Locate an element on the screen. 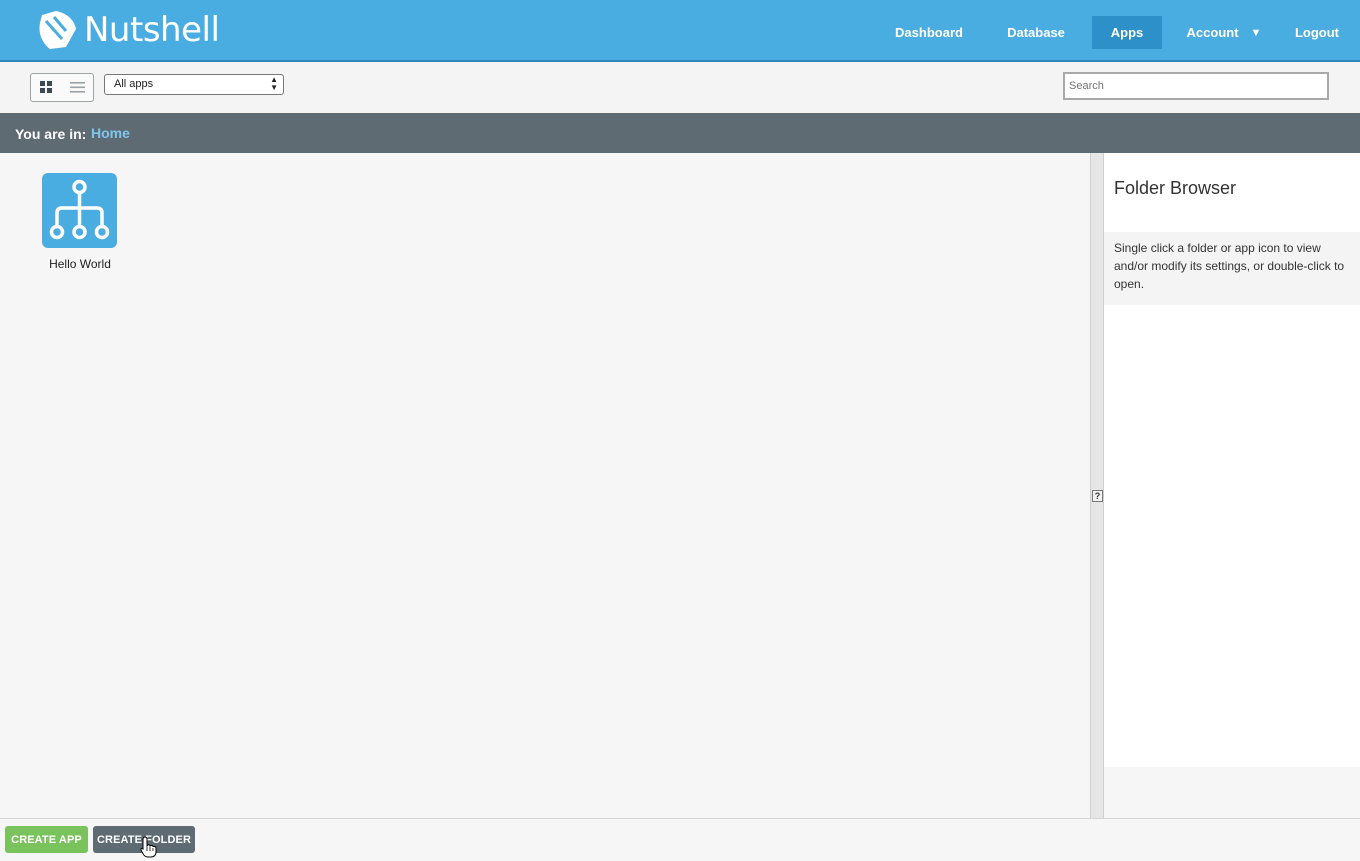  breadcrumb-home-link: Home is located at coordinates (110, 133).